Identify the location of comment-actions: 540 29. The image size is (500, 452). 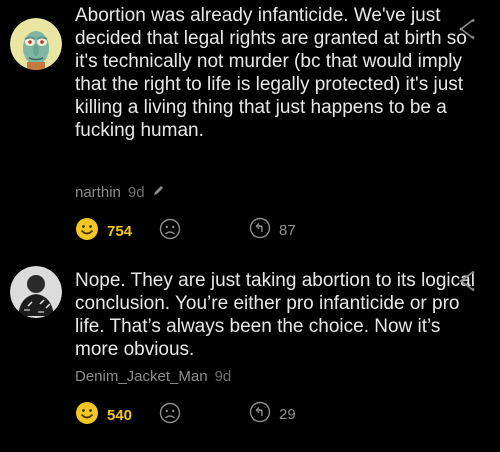
(225, 414).